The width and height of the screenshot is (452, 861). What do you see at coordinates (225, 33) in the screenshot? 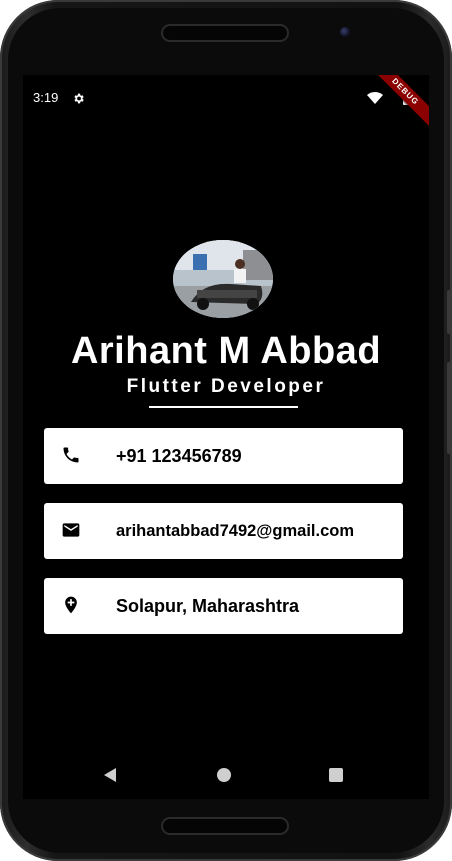
I see `top-speaker` at bounding box center [225, 33].